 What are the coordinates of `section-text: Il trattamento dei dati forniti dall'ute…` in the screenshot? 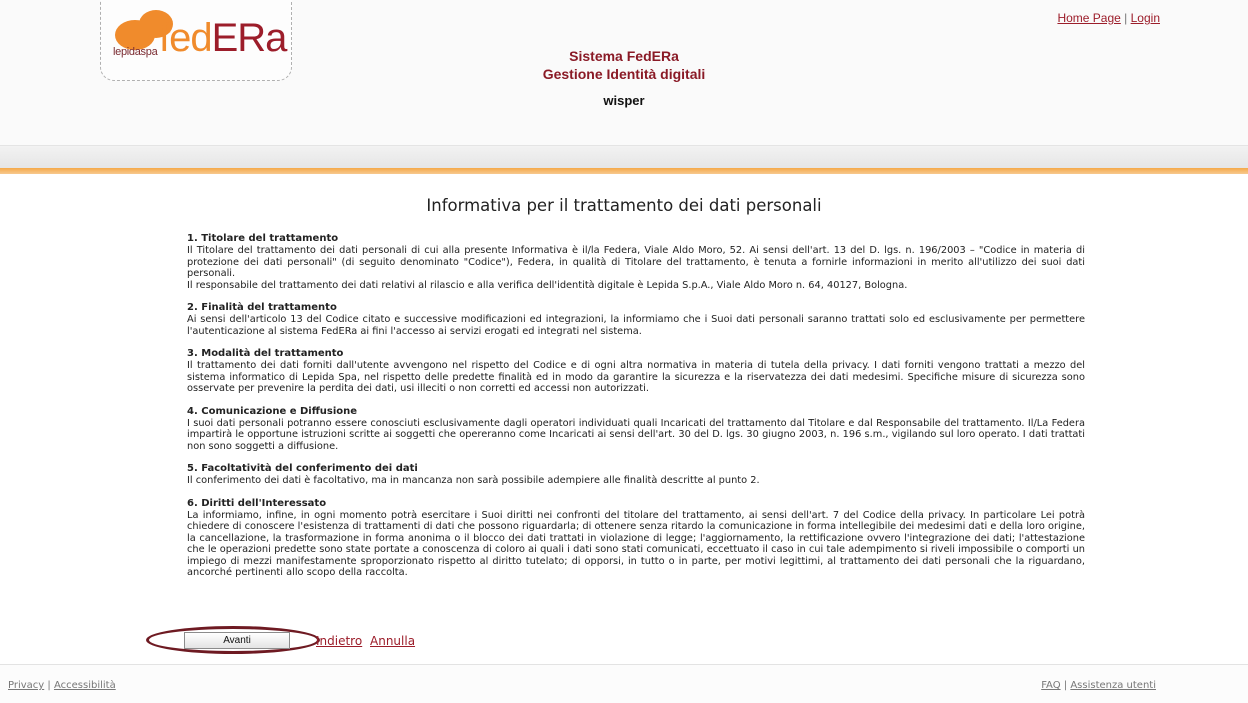 It's located at (636, 377).